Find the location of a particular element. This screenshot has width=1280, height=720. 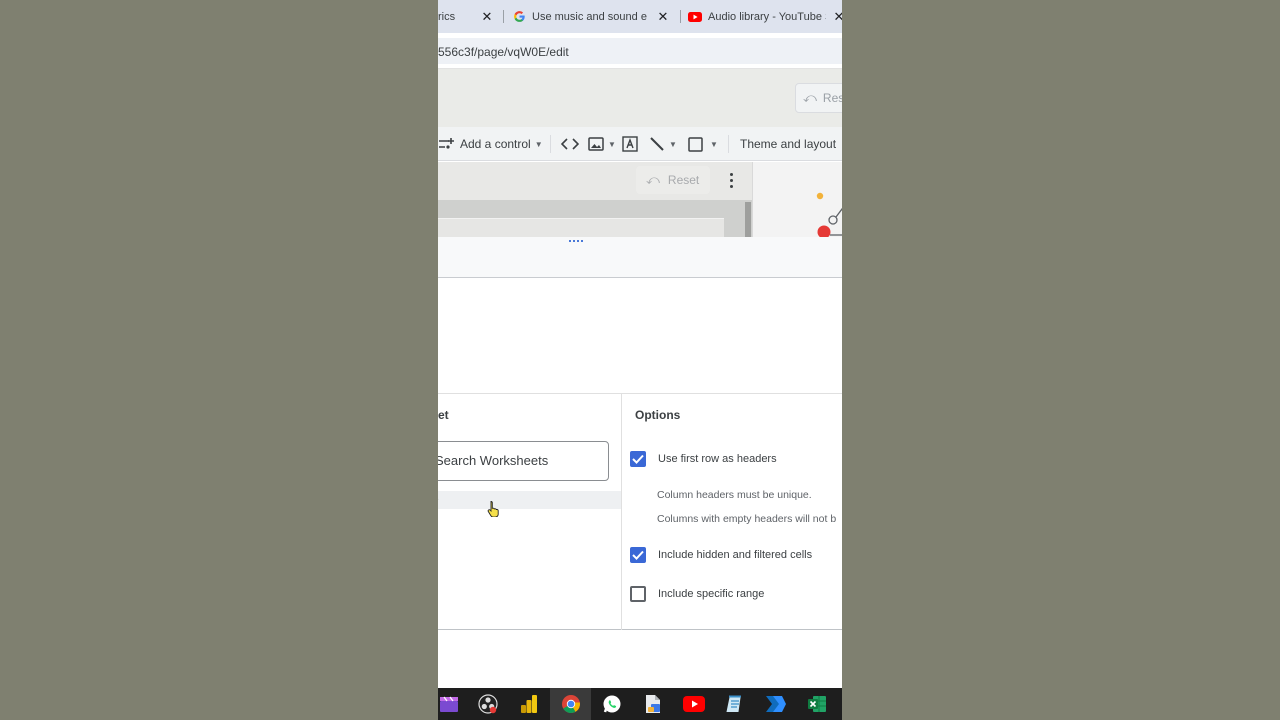

image-icon is located at coordinates (596, 144).